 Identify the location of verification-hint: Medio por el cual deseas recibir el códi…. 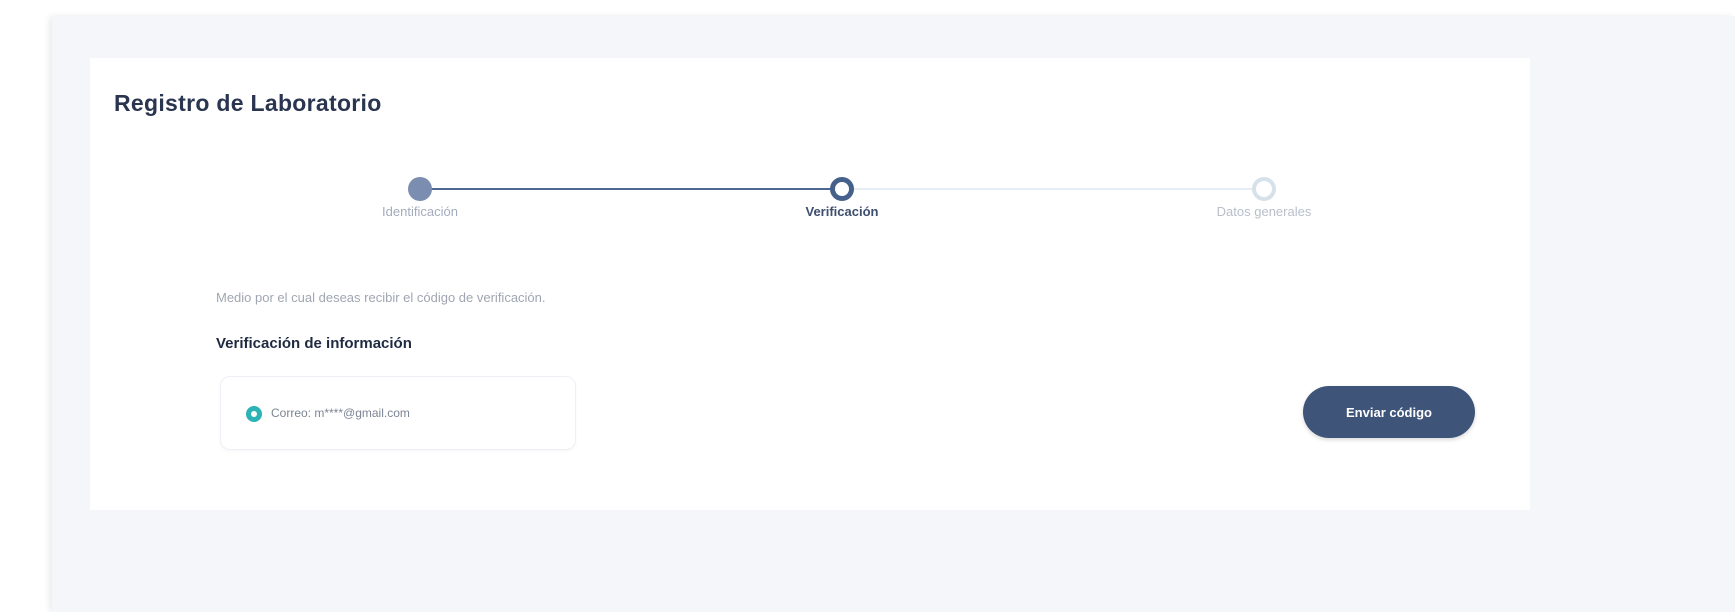
(381, 297).